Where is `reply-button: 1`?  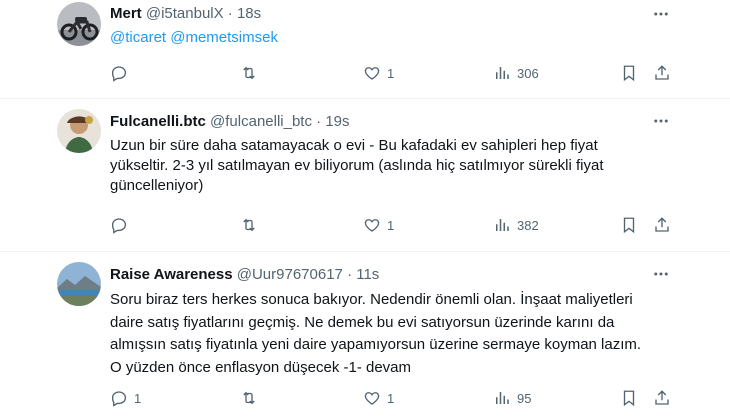 reply-button: 1 is located at coordinates (125, 398).